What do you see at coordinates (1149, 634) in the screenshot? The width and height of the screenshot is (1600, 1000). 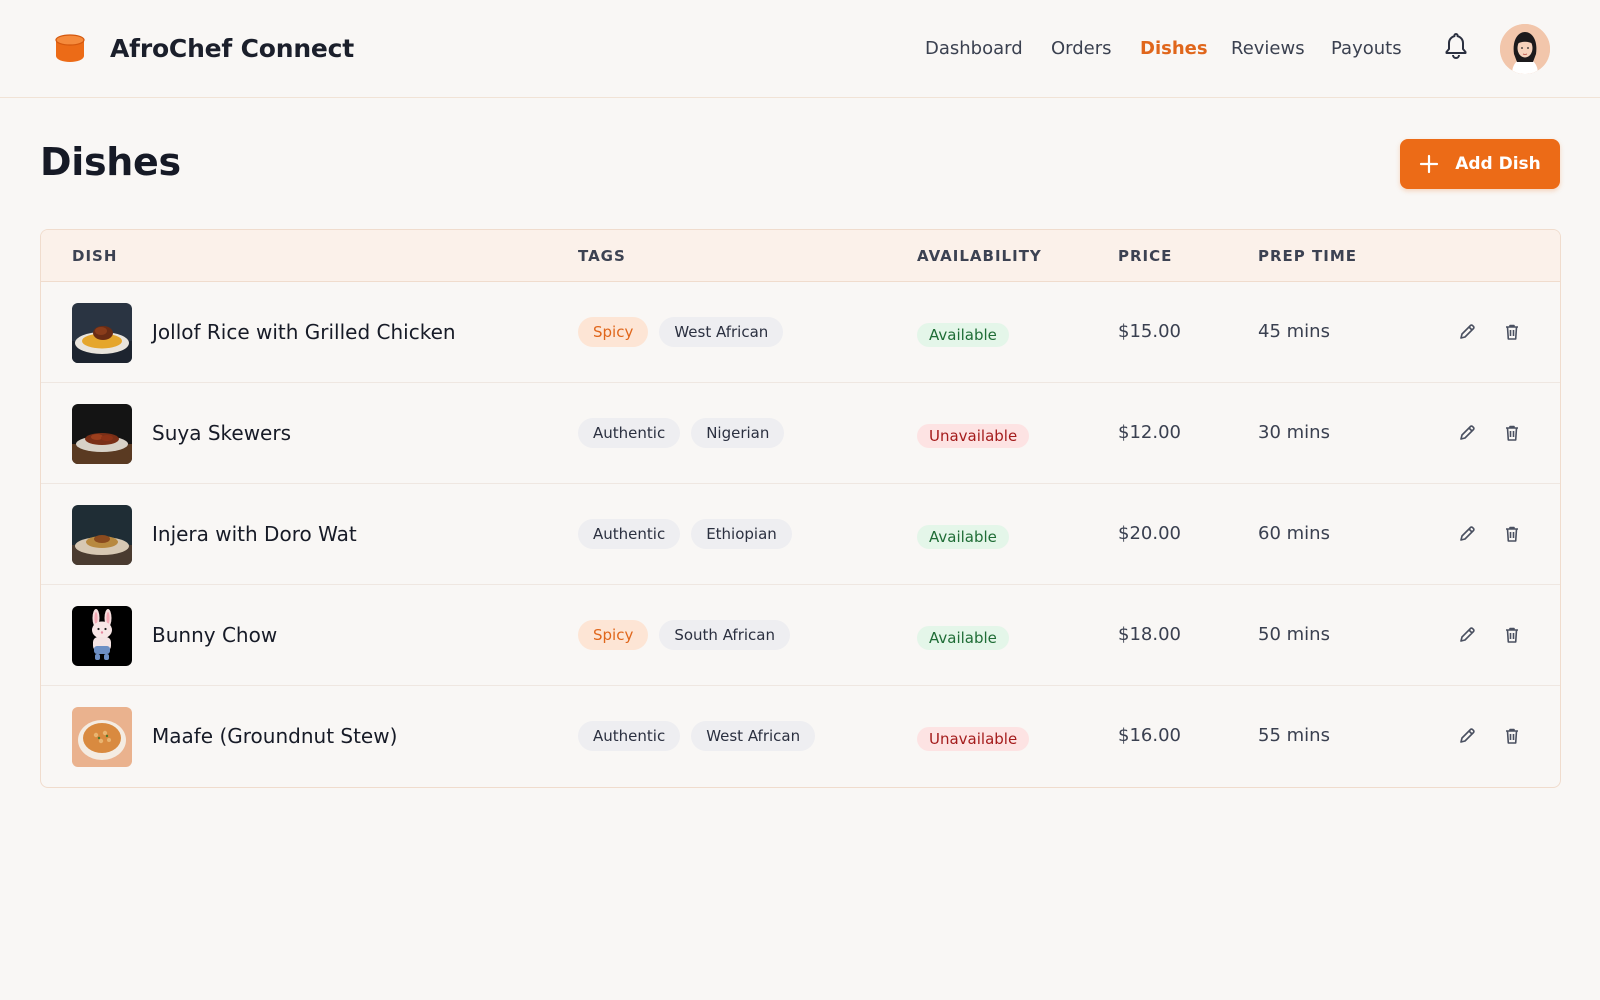 I see `dish-price: $18.00` at bounding box center [1149, 634].